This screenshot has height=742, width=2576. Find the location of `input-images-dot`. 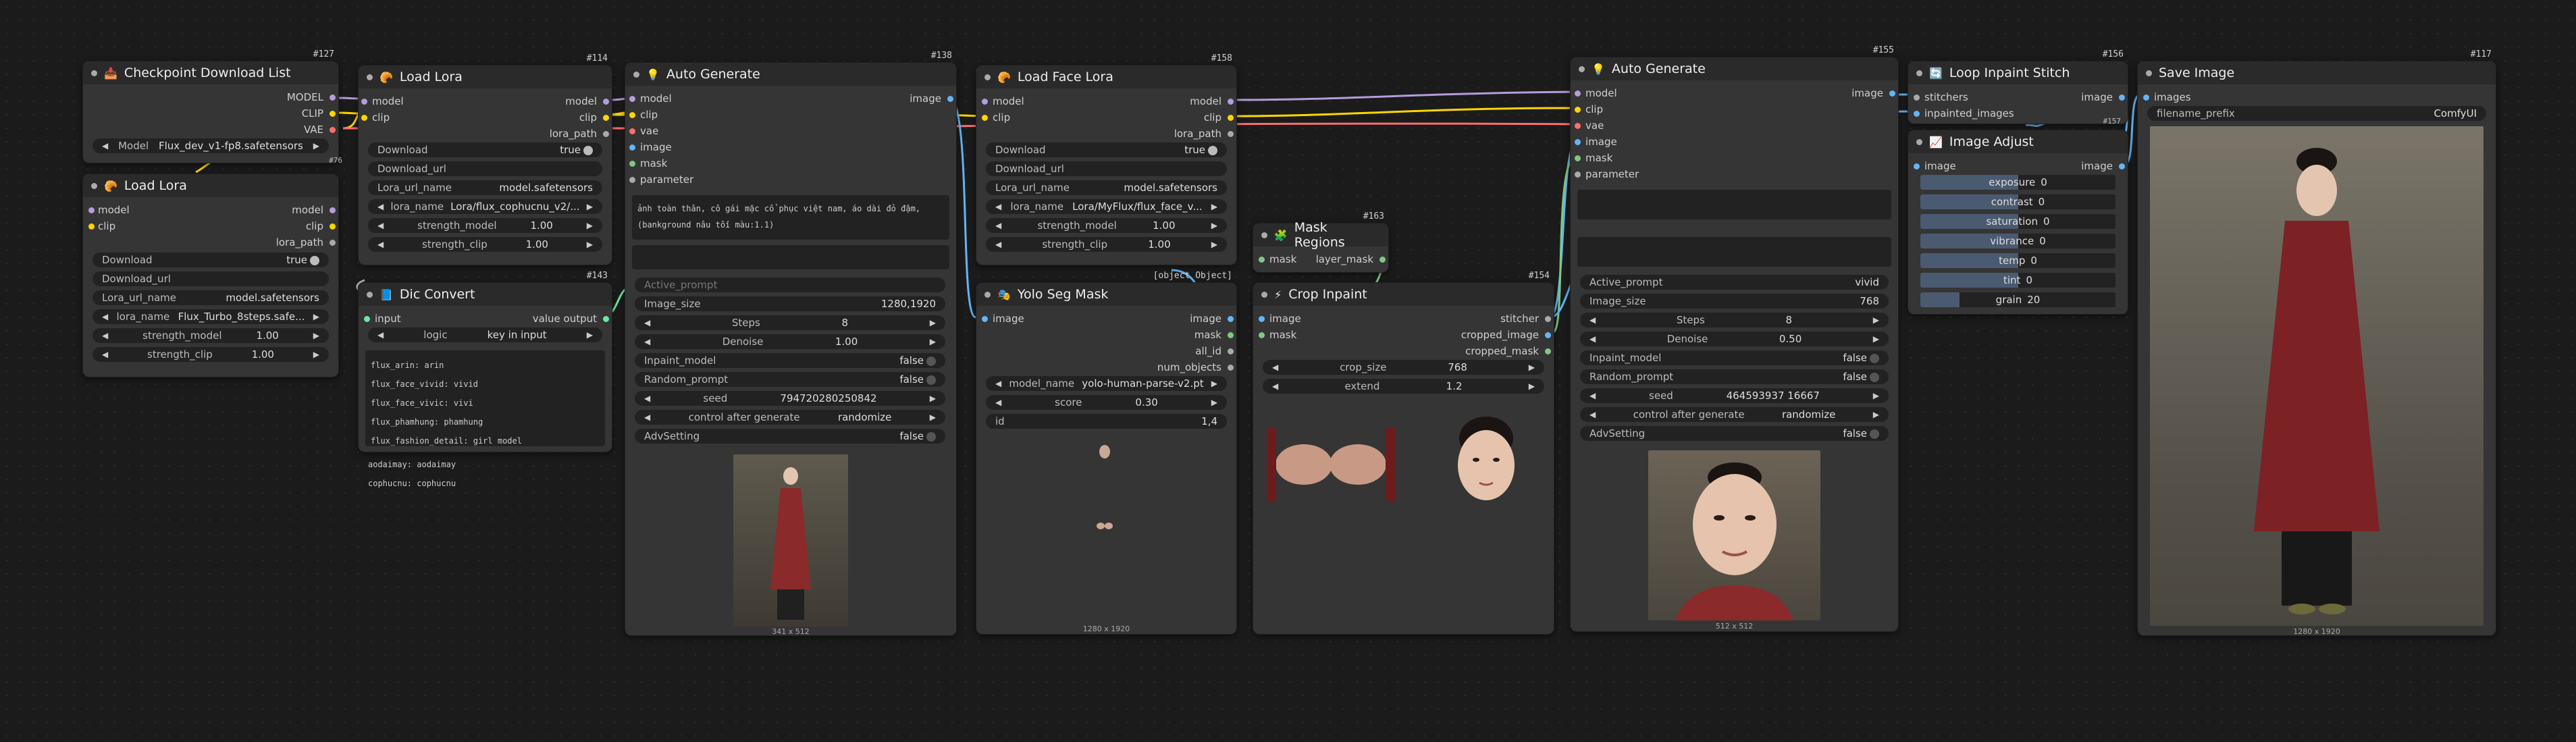

input-images-dot is located at coordinates (2146, 98).